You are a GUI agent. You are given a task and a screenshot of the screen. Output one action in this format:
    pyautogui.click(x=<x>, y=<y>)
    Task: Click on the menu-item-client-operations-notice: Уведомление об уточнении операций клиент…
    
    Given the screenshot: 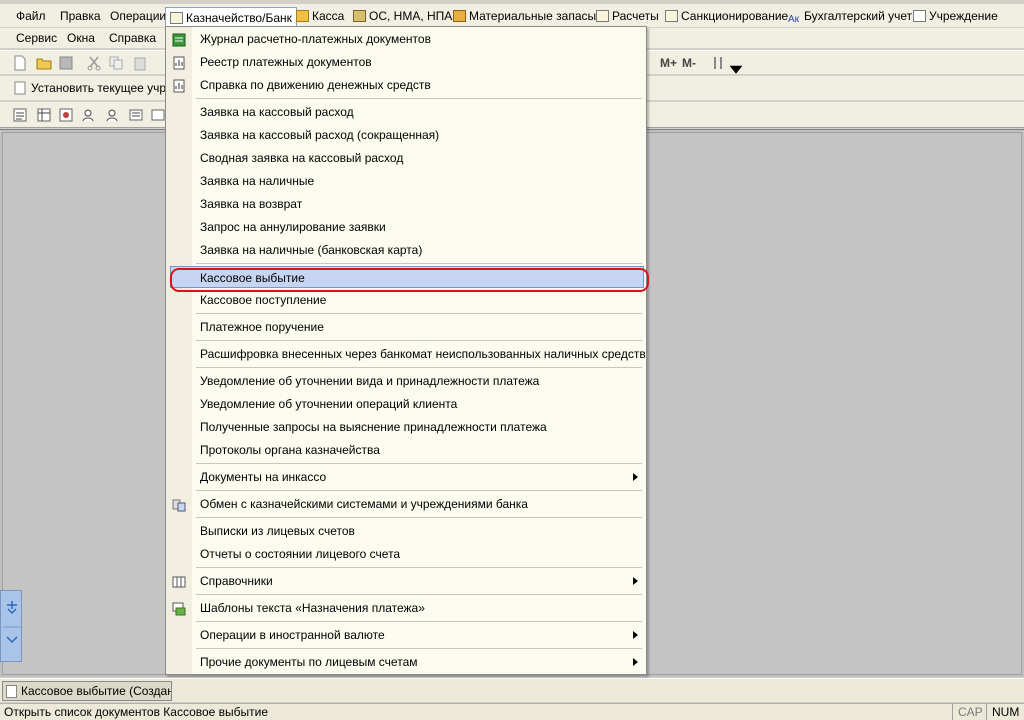 What is the action you would take?
    pyautogui.click(x=406, y=404)
    